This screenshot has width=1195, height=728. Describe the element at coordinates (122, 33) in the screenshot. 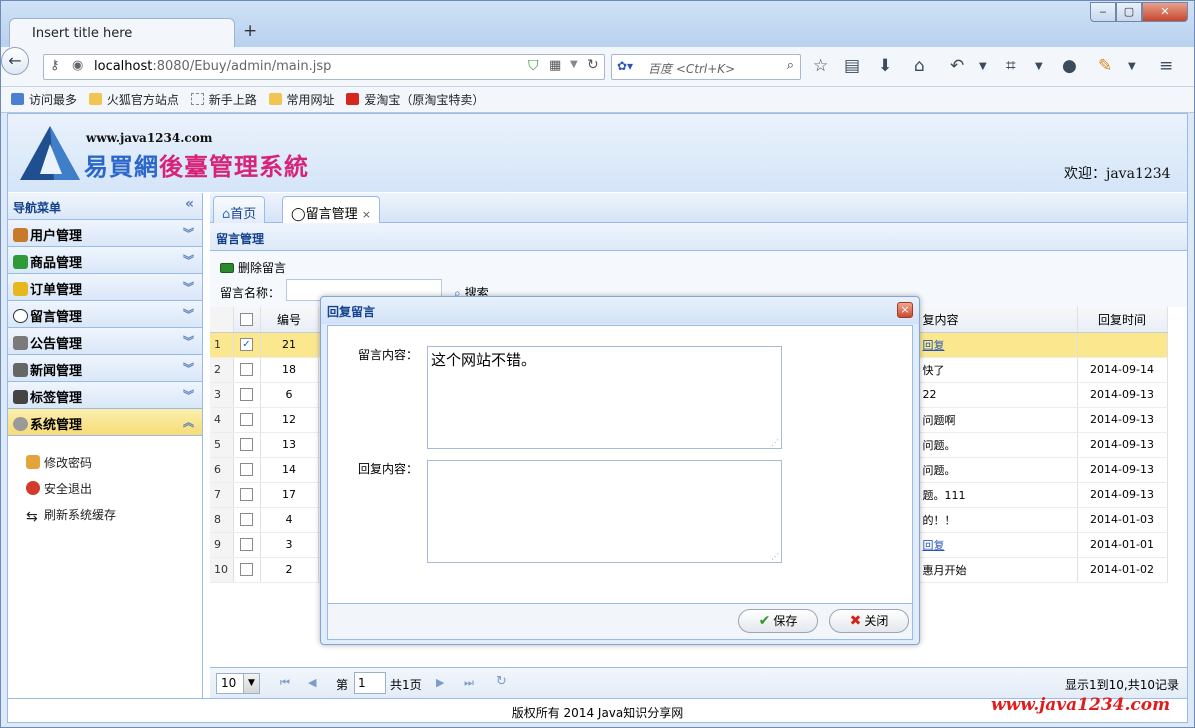

I see `browser-tab: Insert title here` at that location.